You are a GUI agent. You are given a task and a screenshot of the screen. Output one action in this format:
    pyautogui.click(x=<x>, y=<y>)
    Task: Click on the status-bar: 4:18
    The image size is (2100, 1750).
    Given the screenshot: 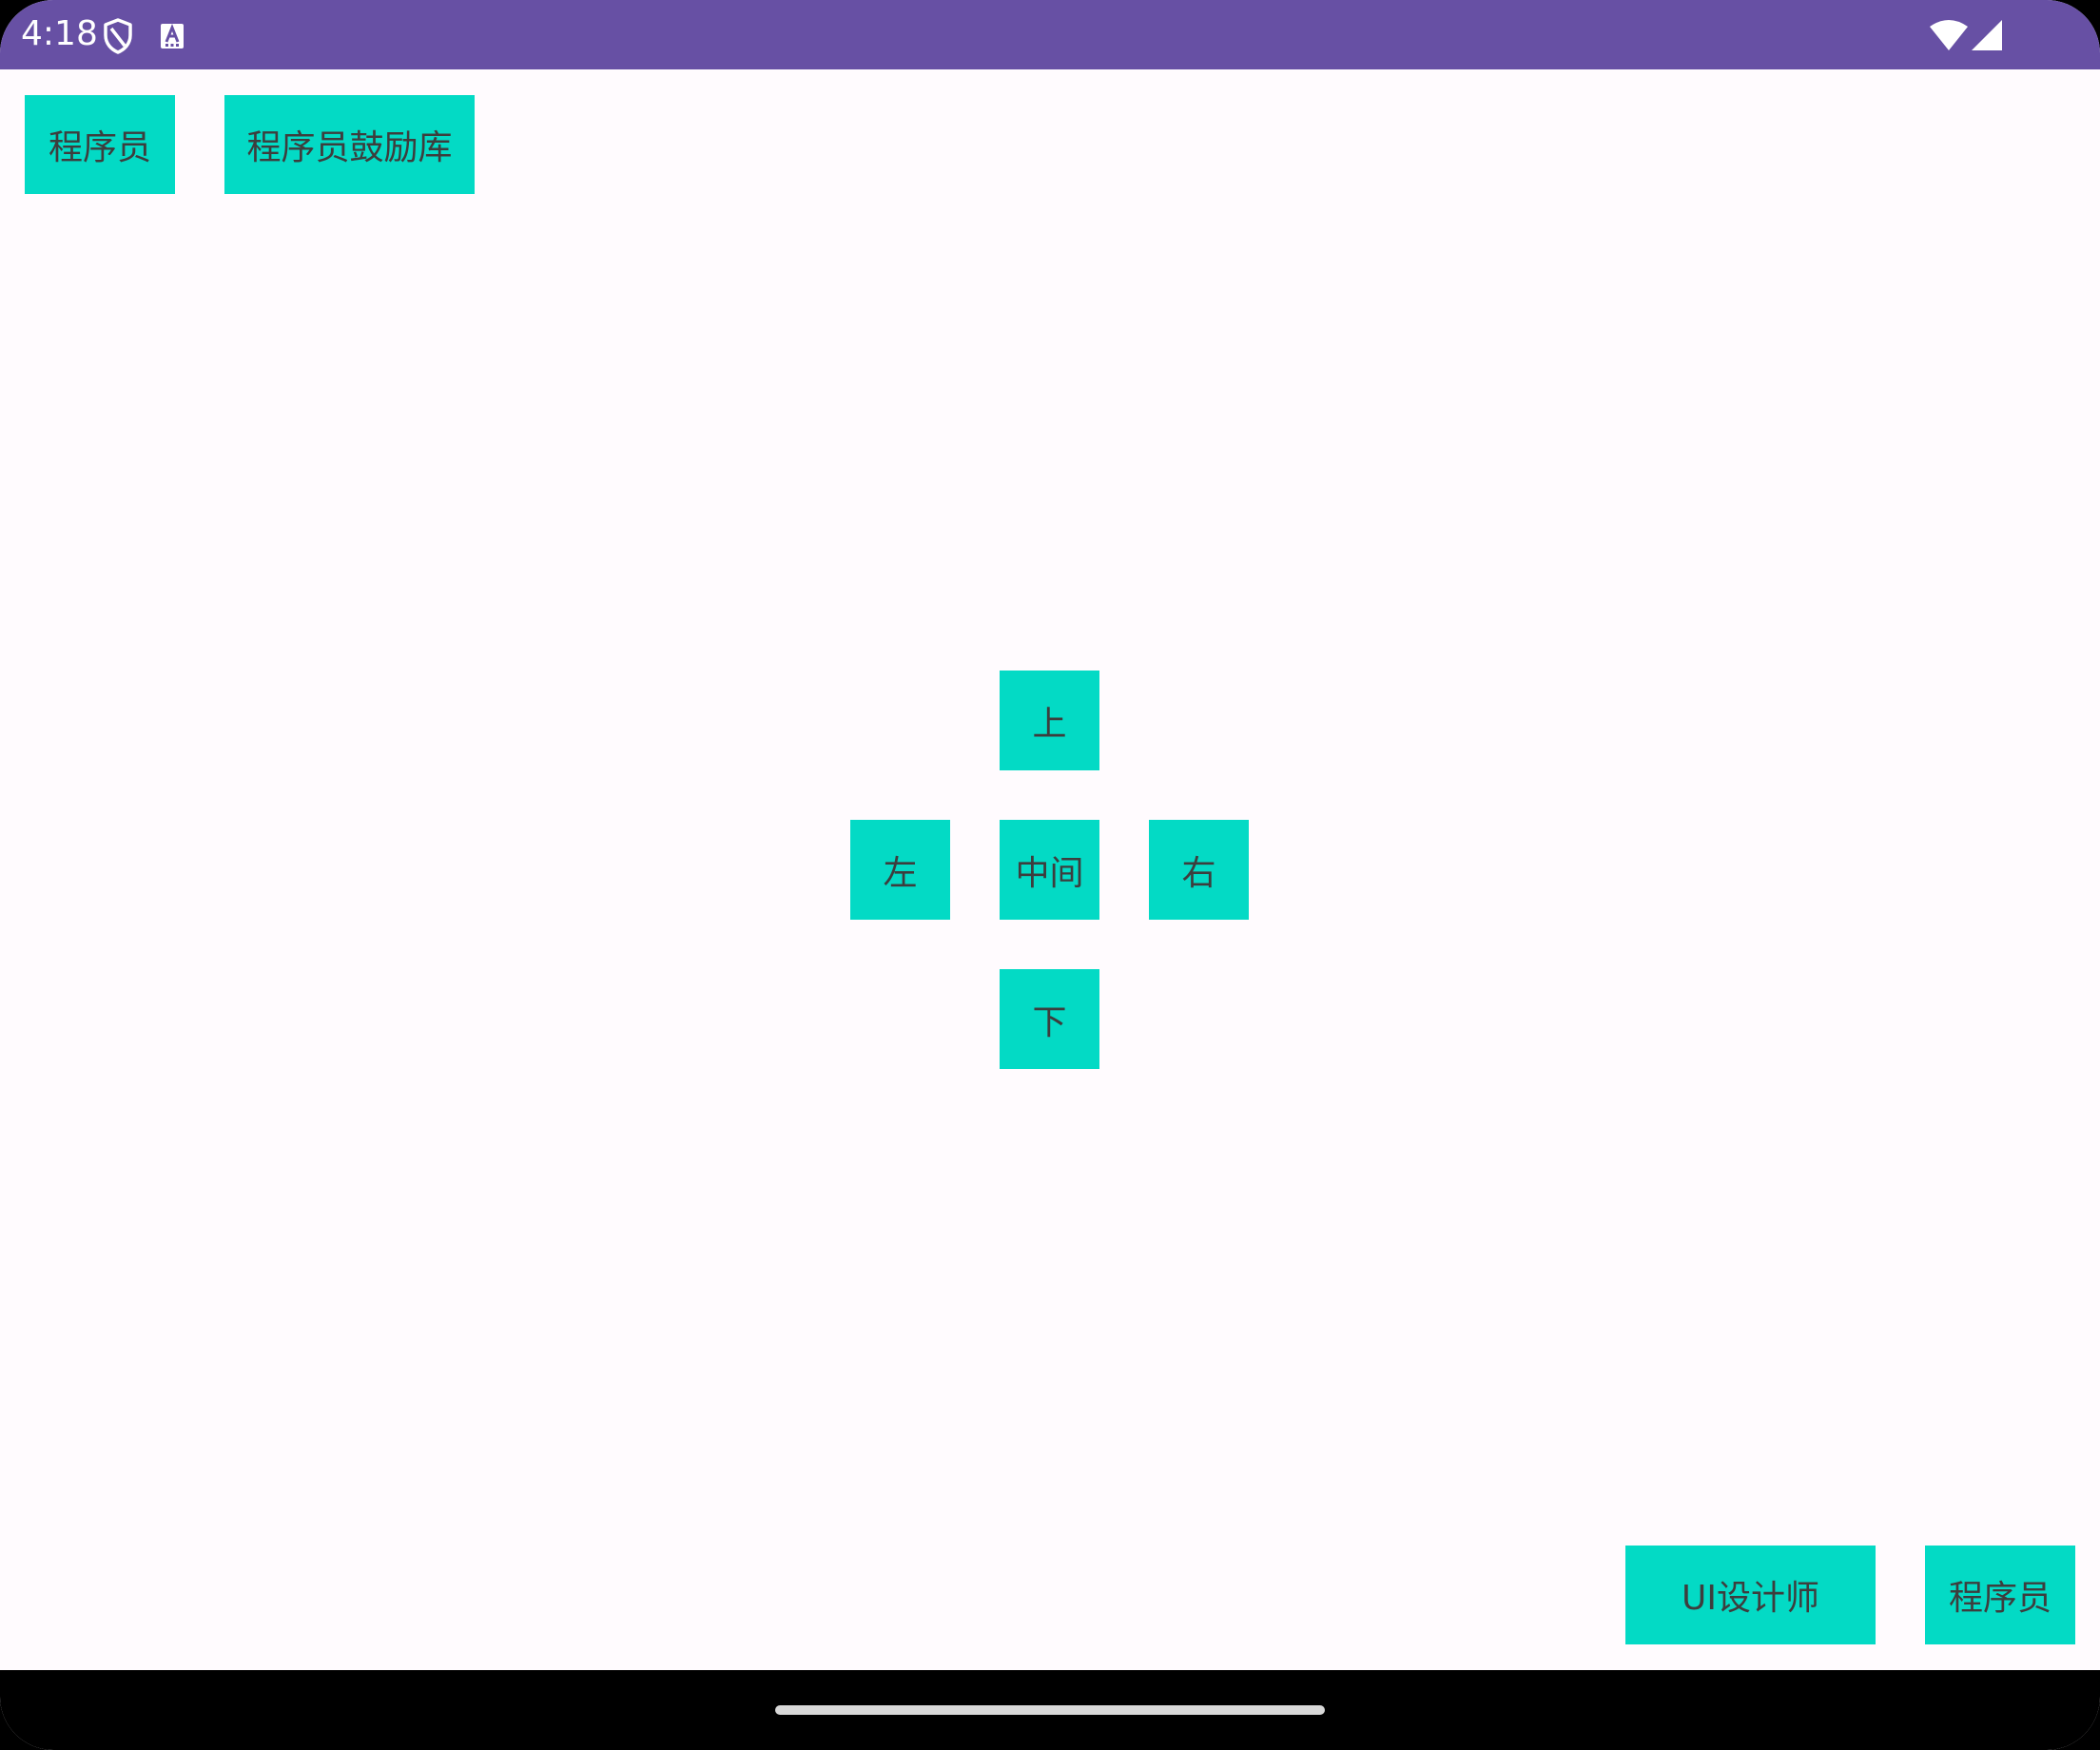 What is the action you would take?
    pyautogui.click(x=1050, y=34)
    